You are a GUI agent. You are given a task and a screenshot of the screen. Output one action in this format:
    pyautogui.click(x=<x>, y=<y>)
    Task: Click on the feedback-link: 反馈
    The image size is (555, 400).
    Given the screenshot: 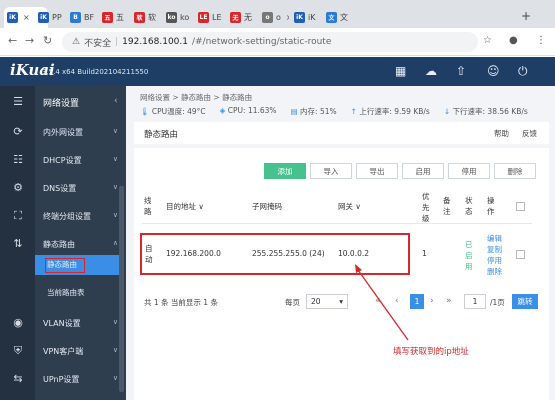 What is the action you would take?
    pyautogui.click(x=529, y=133)
    